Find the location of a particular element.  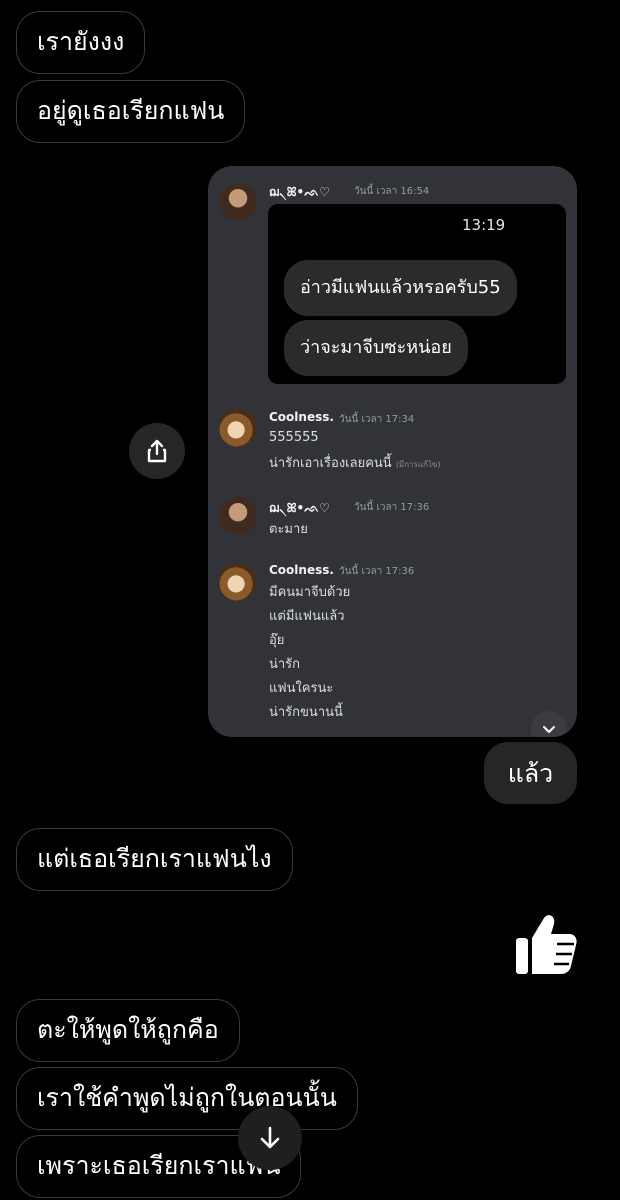

message-text: ตะมาย is located at coordinates (288, 529).